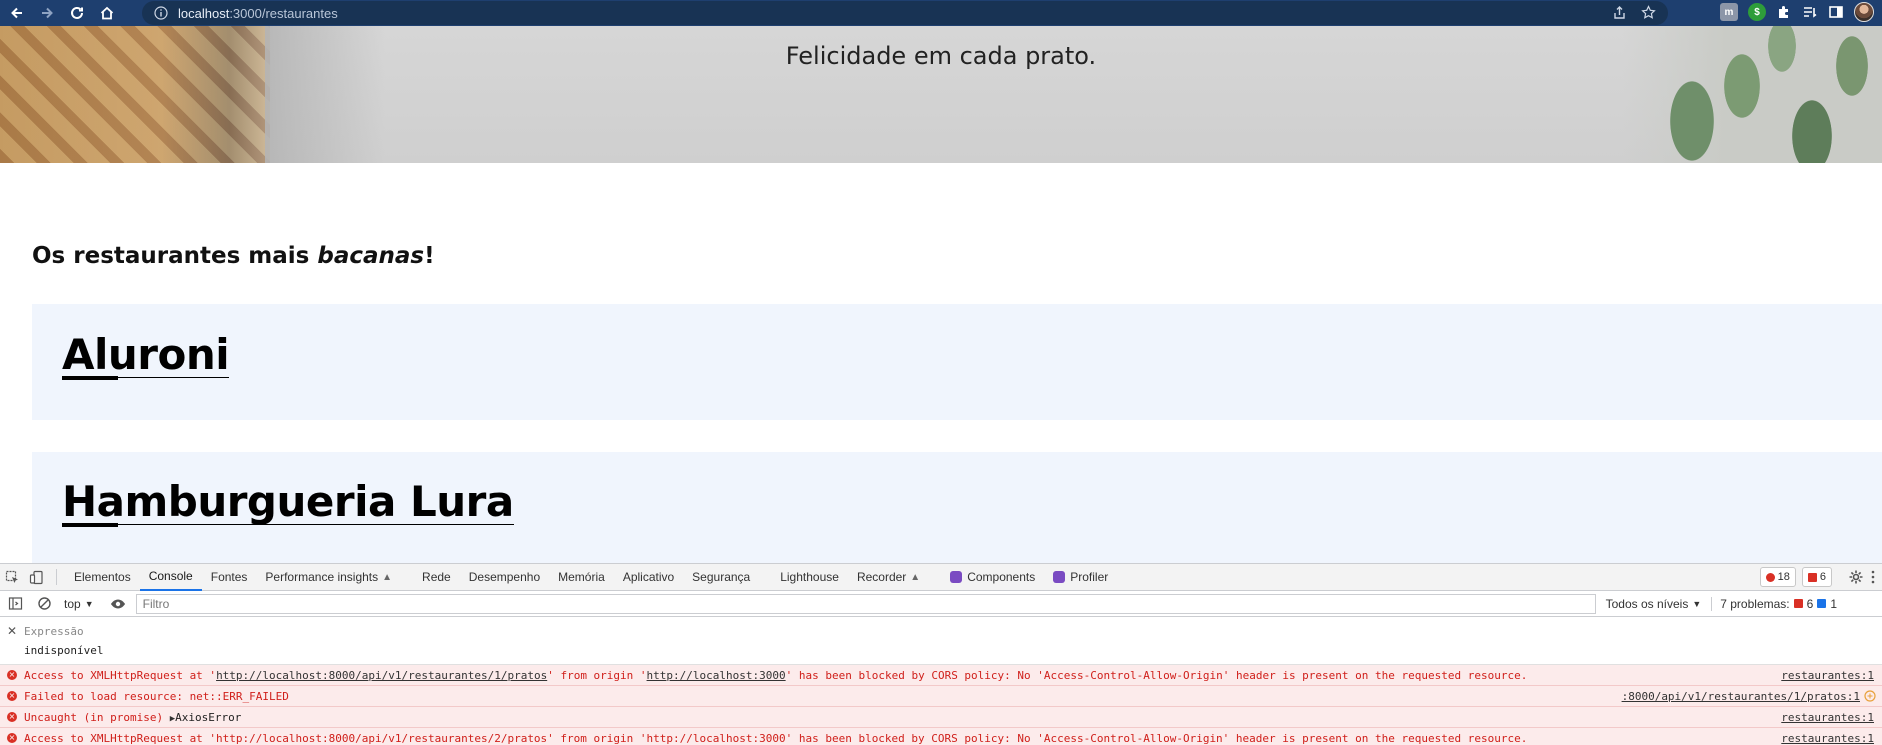 The height and width of the screenshot is (745, 1882). Describe the element at coordinates (1864, 12) in the screenshot. I see `profile-avatar` at that location.